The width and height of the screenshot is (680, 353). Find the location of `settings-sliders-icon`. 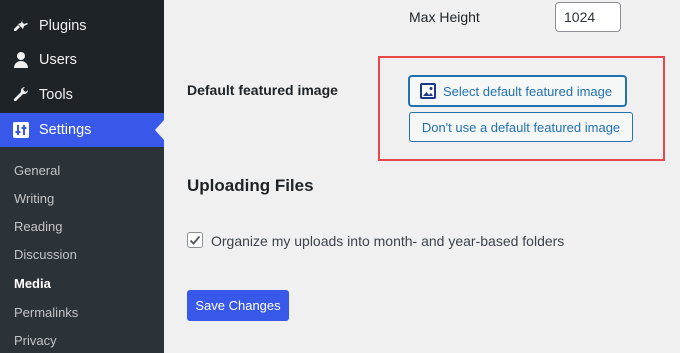

settings-sliders-icon is located at coordinates (21, 130).